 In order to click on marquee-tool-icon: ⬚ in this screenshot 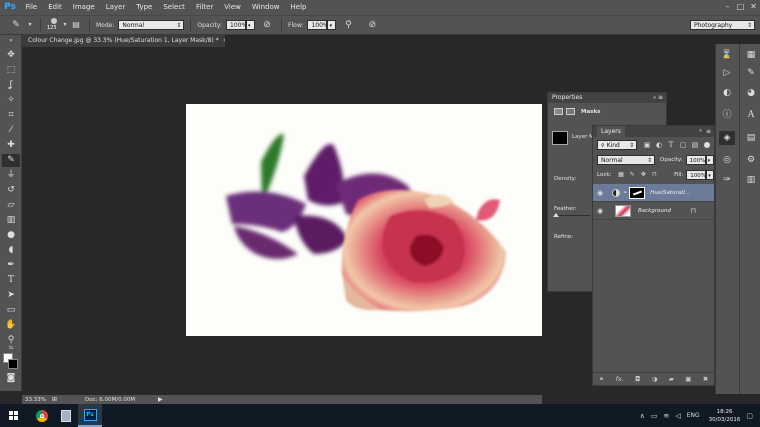, I will do `click(11, 70)`.